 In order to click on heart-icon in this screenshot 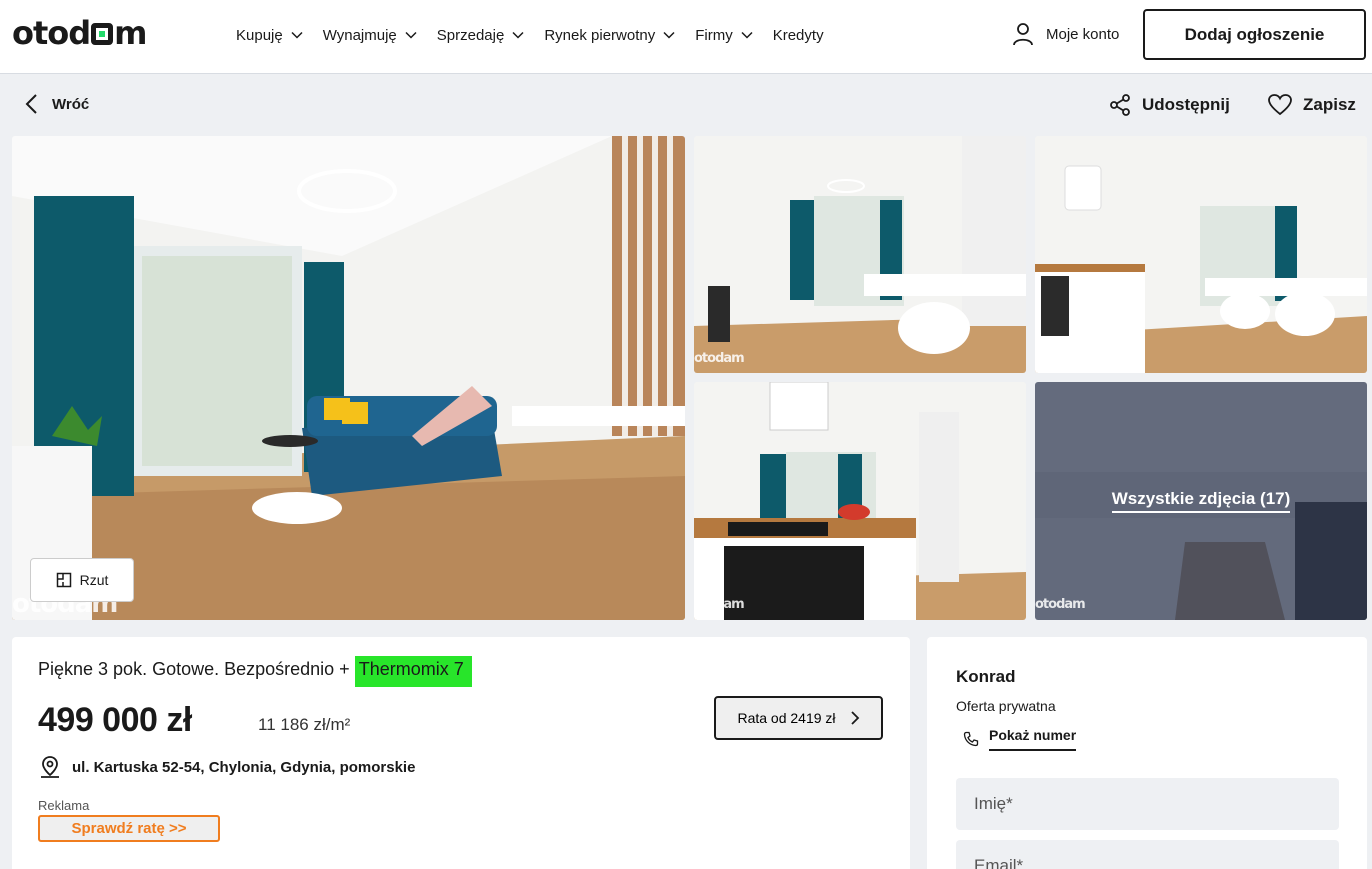, I will do `click(1280, 105)`.